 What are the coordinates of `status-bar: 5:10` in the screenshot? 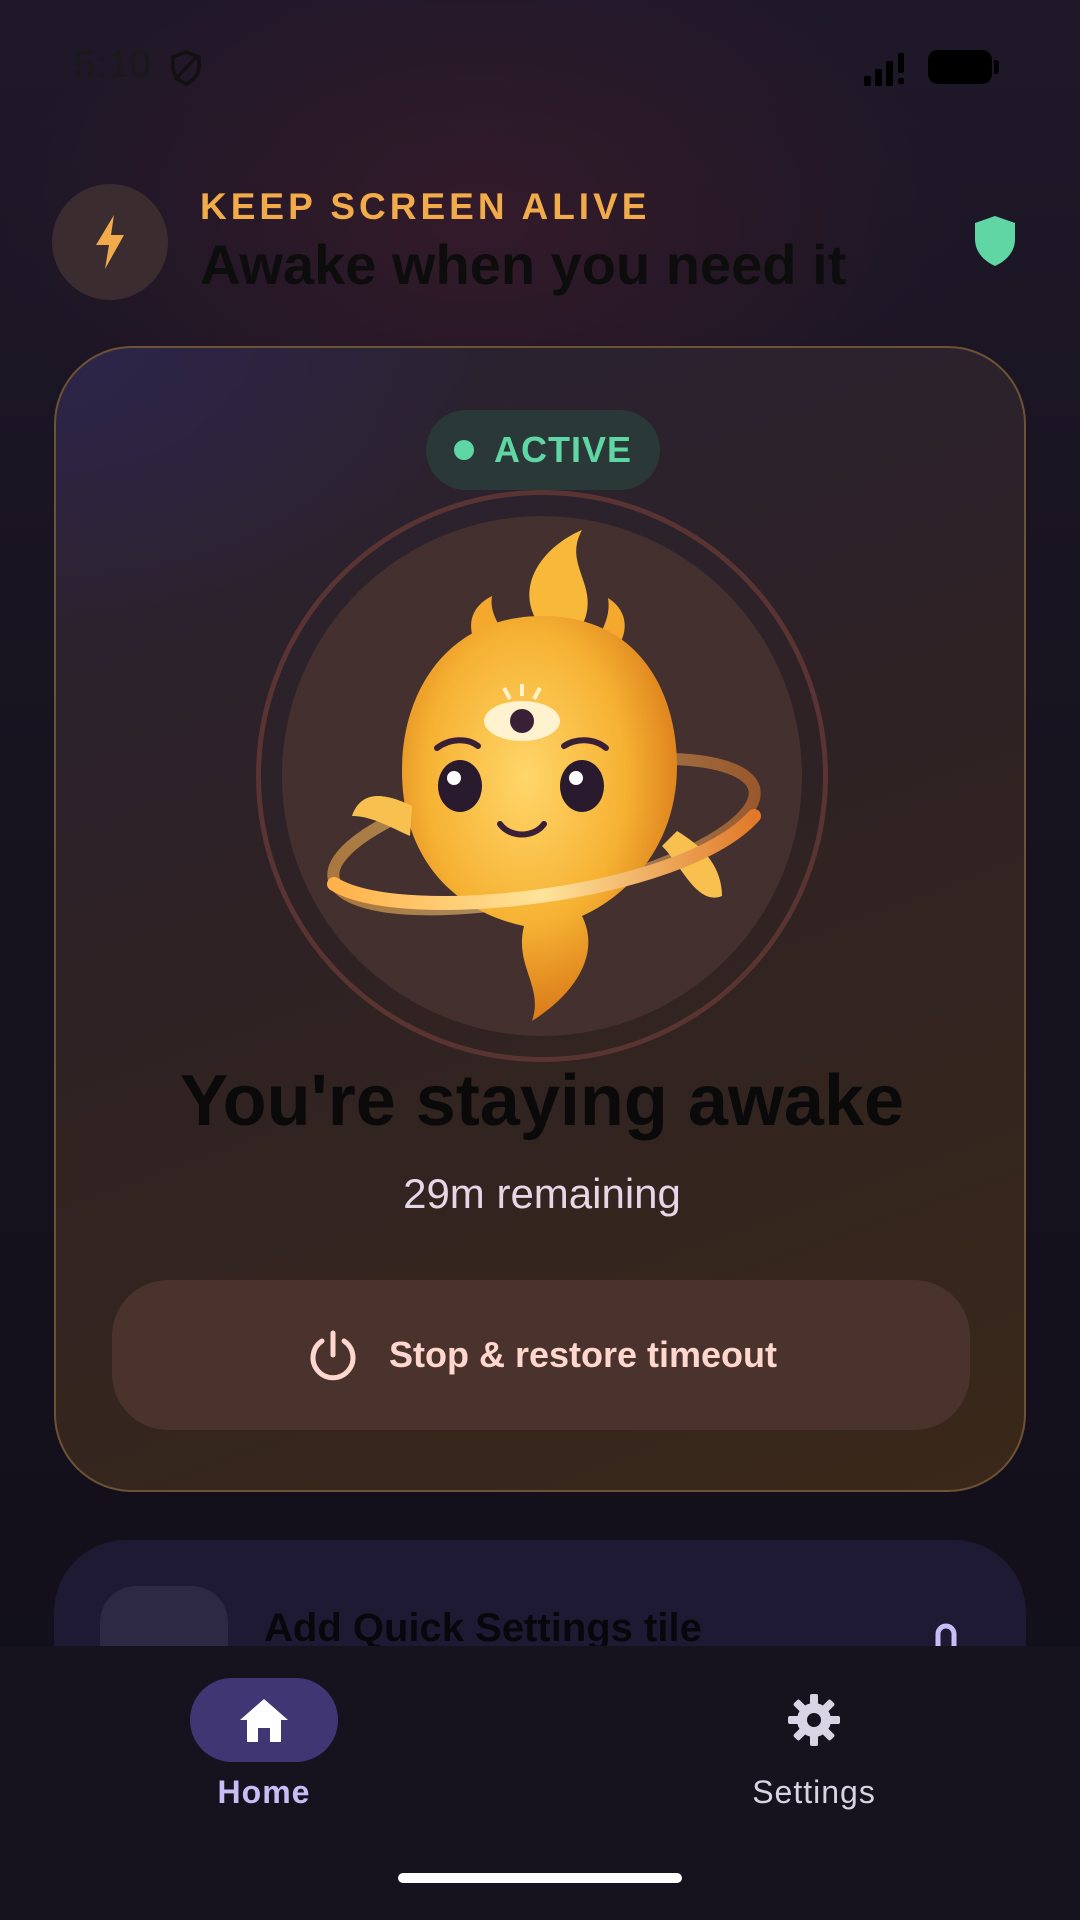 It's located at (540, 65).